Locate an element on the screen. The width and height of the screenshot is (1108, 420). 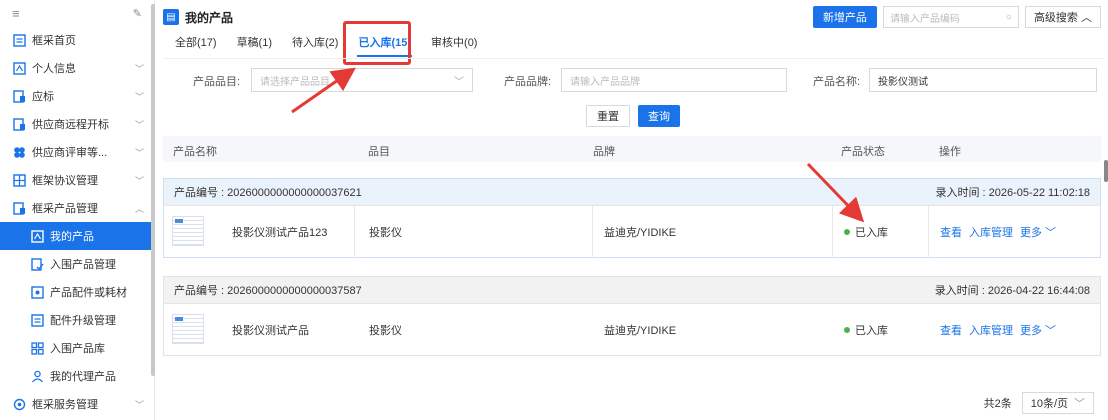
pin-icon: ✎ is located at coordinates (137, 13).